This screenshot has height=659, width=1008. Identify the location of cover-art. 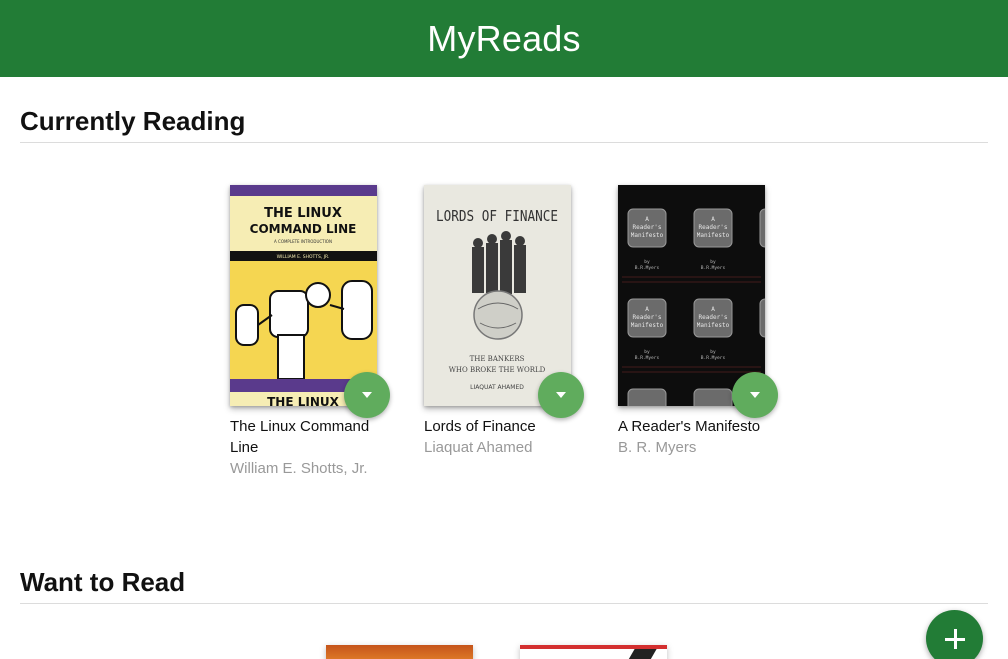
(641, 654).